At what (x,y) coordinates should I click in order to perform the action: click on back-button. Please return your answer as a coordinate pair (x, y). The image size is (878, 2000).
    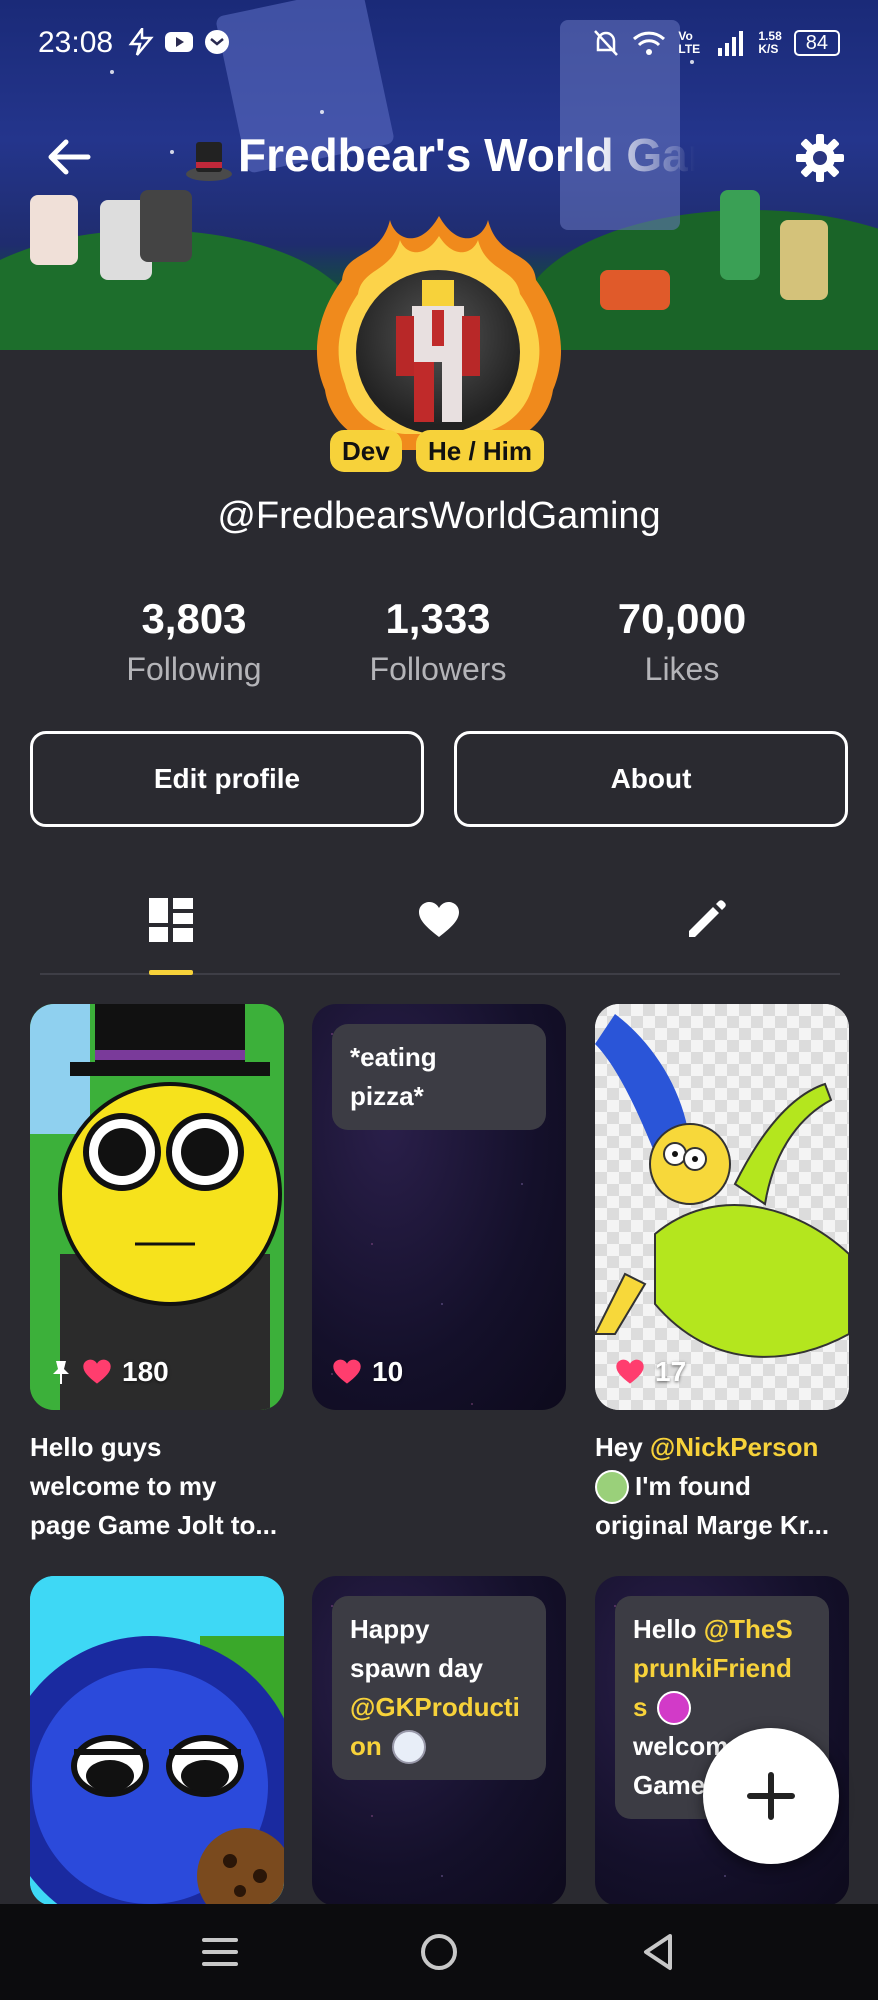
    Looking at the image, I should click on (69, 157).